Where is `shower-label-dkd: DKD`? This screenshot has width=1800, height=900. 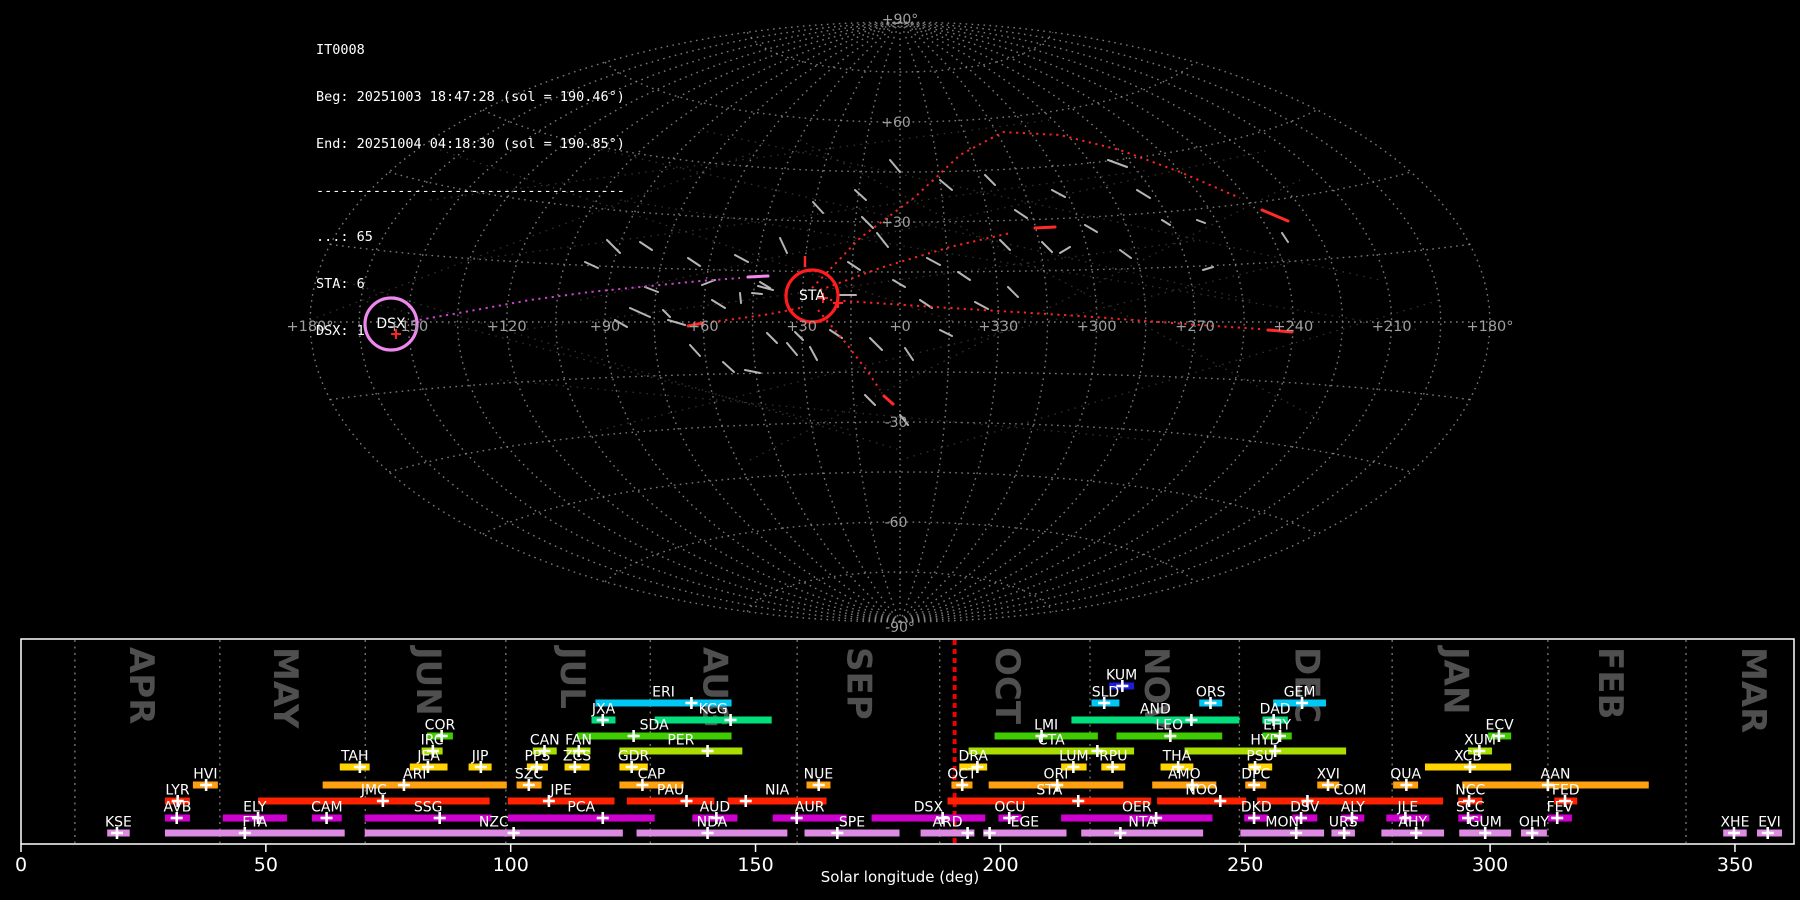
shower-label-dkd: DKD is located at coordinates (1256, 808).